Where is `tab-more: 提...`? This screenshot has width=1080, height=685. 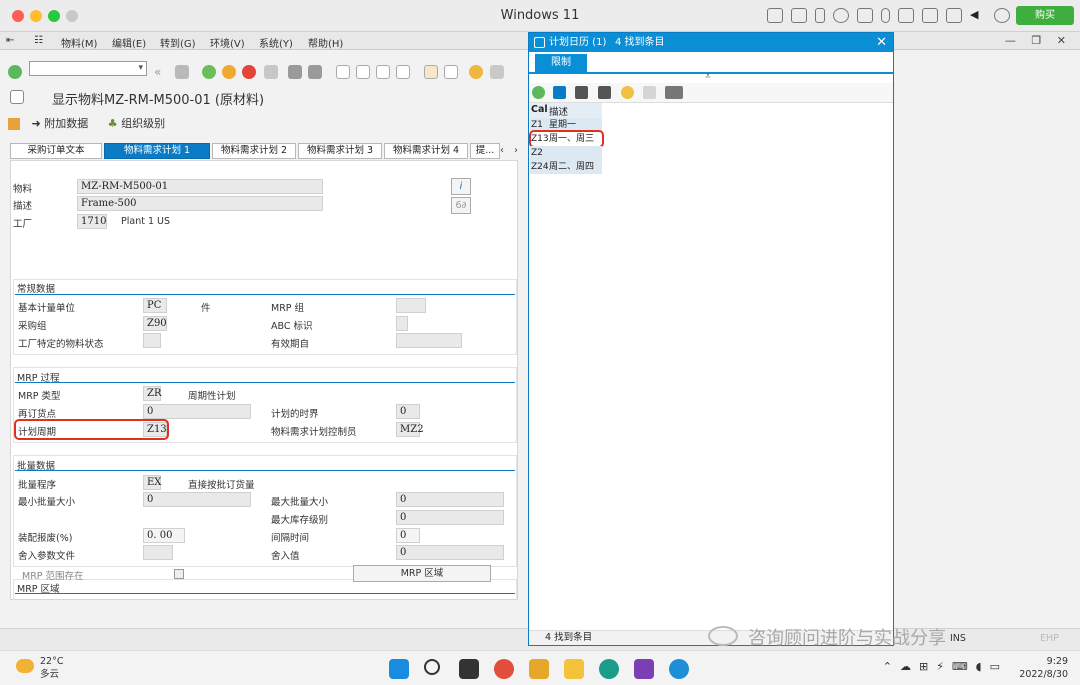
tab-more: 提... is located at coordinates (485, 151).